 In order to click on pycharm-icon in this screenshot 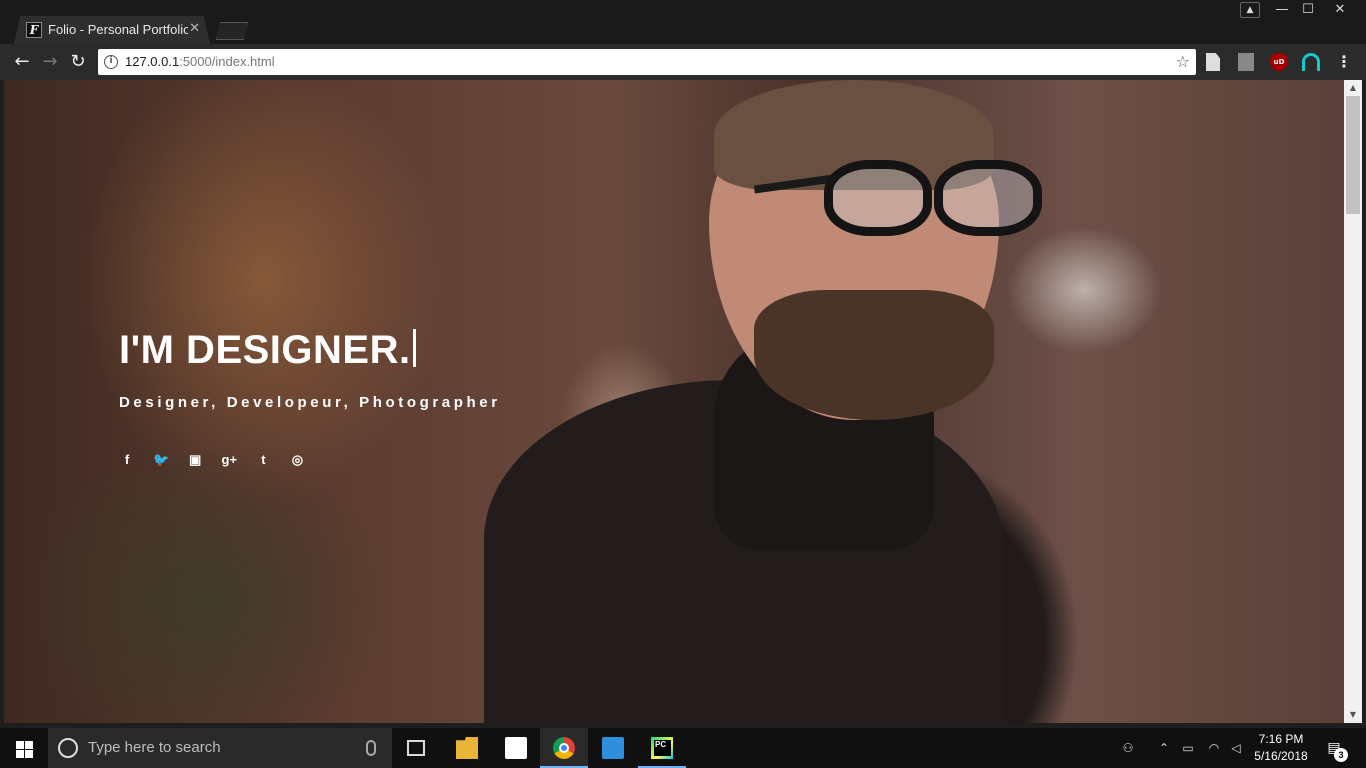, I will do `click(662, 748)`.